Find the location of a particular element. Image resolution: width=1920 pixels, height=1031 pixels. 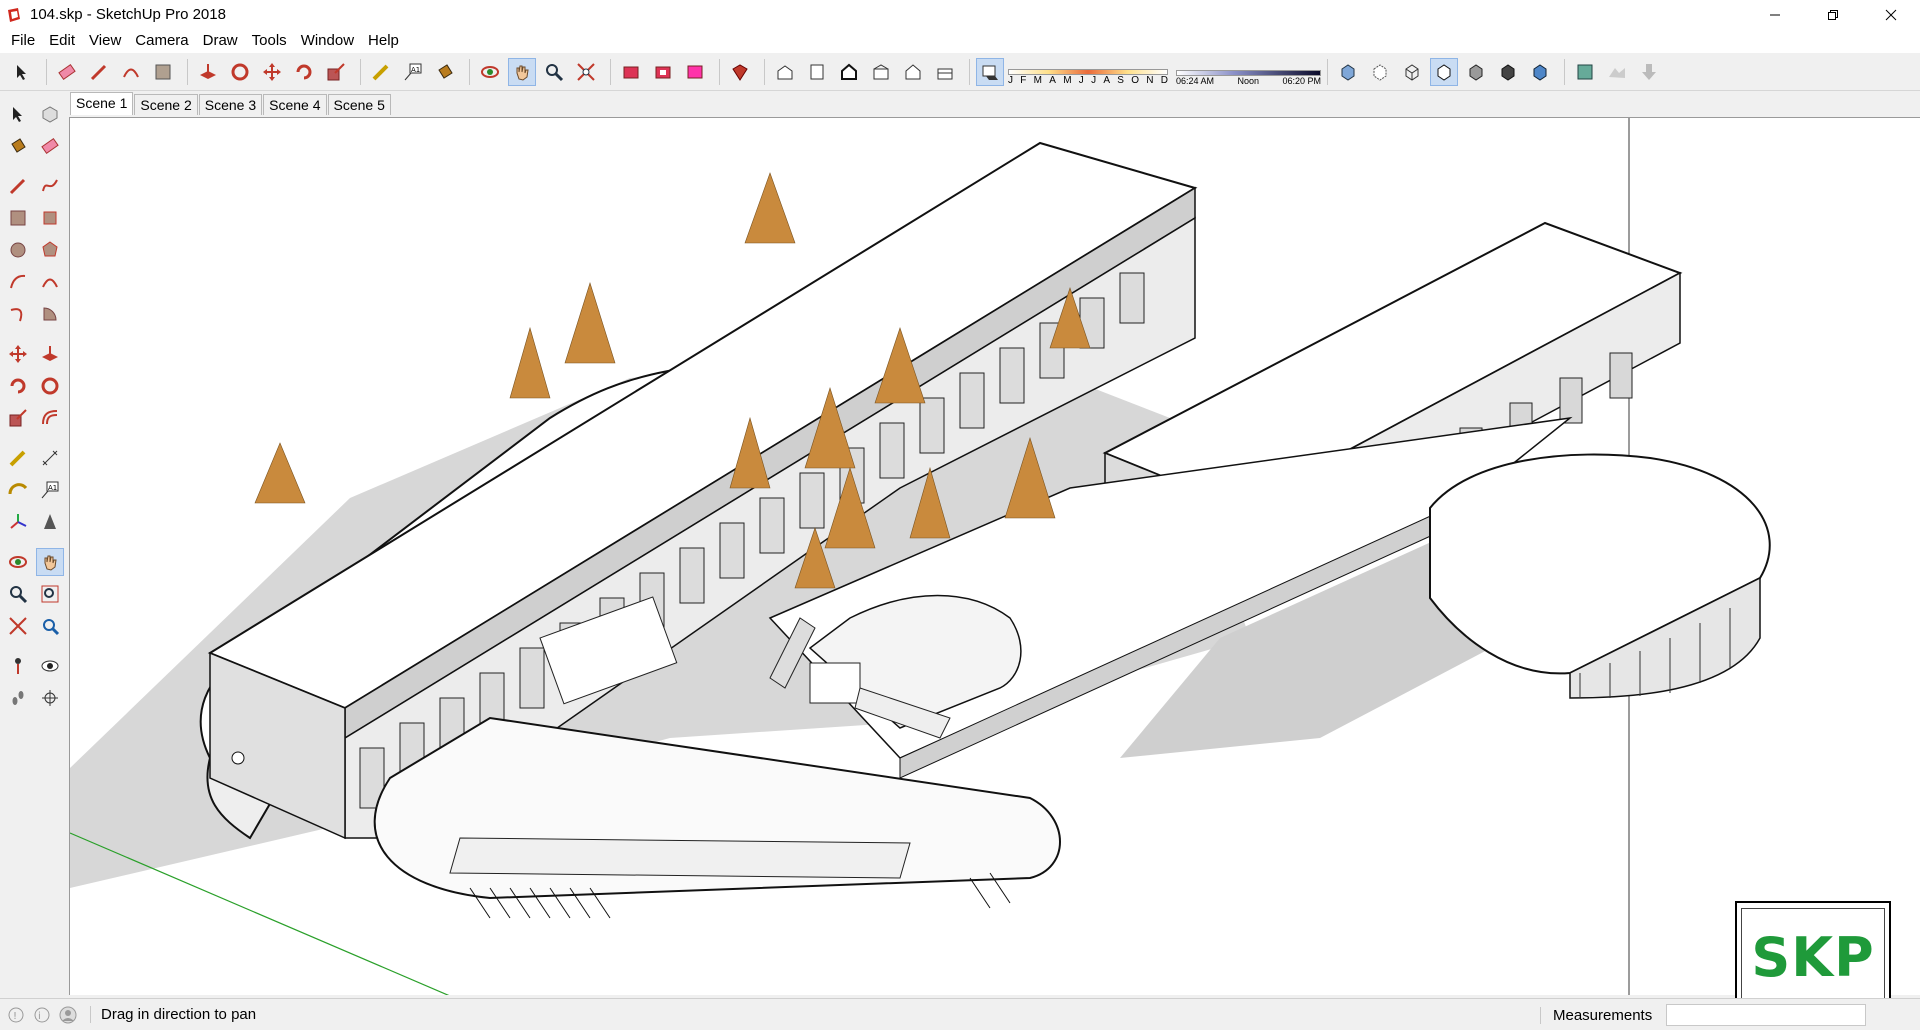

palette-circle-button is located at coordinates (18, 250).